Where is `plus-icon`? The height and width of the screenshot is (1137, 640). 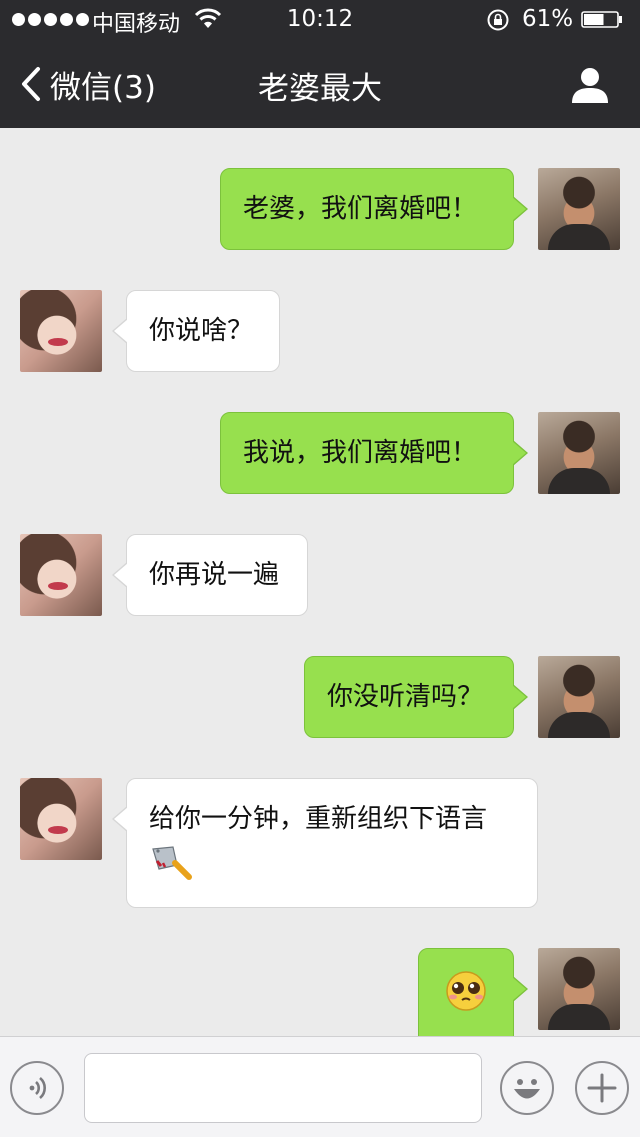
plus-icon is located at coordinates (602, 1088).